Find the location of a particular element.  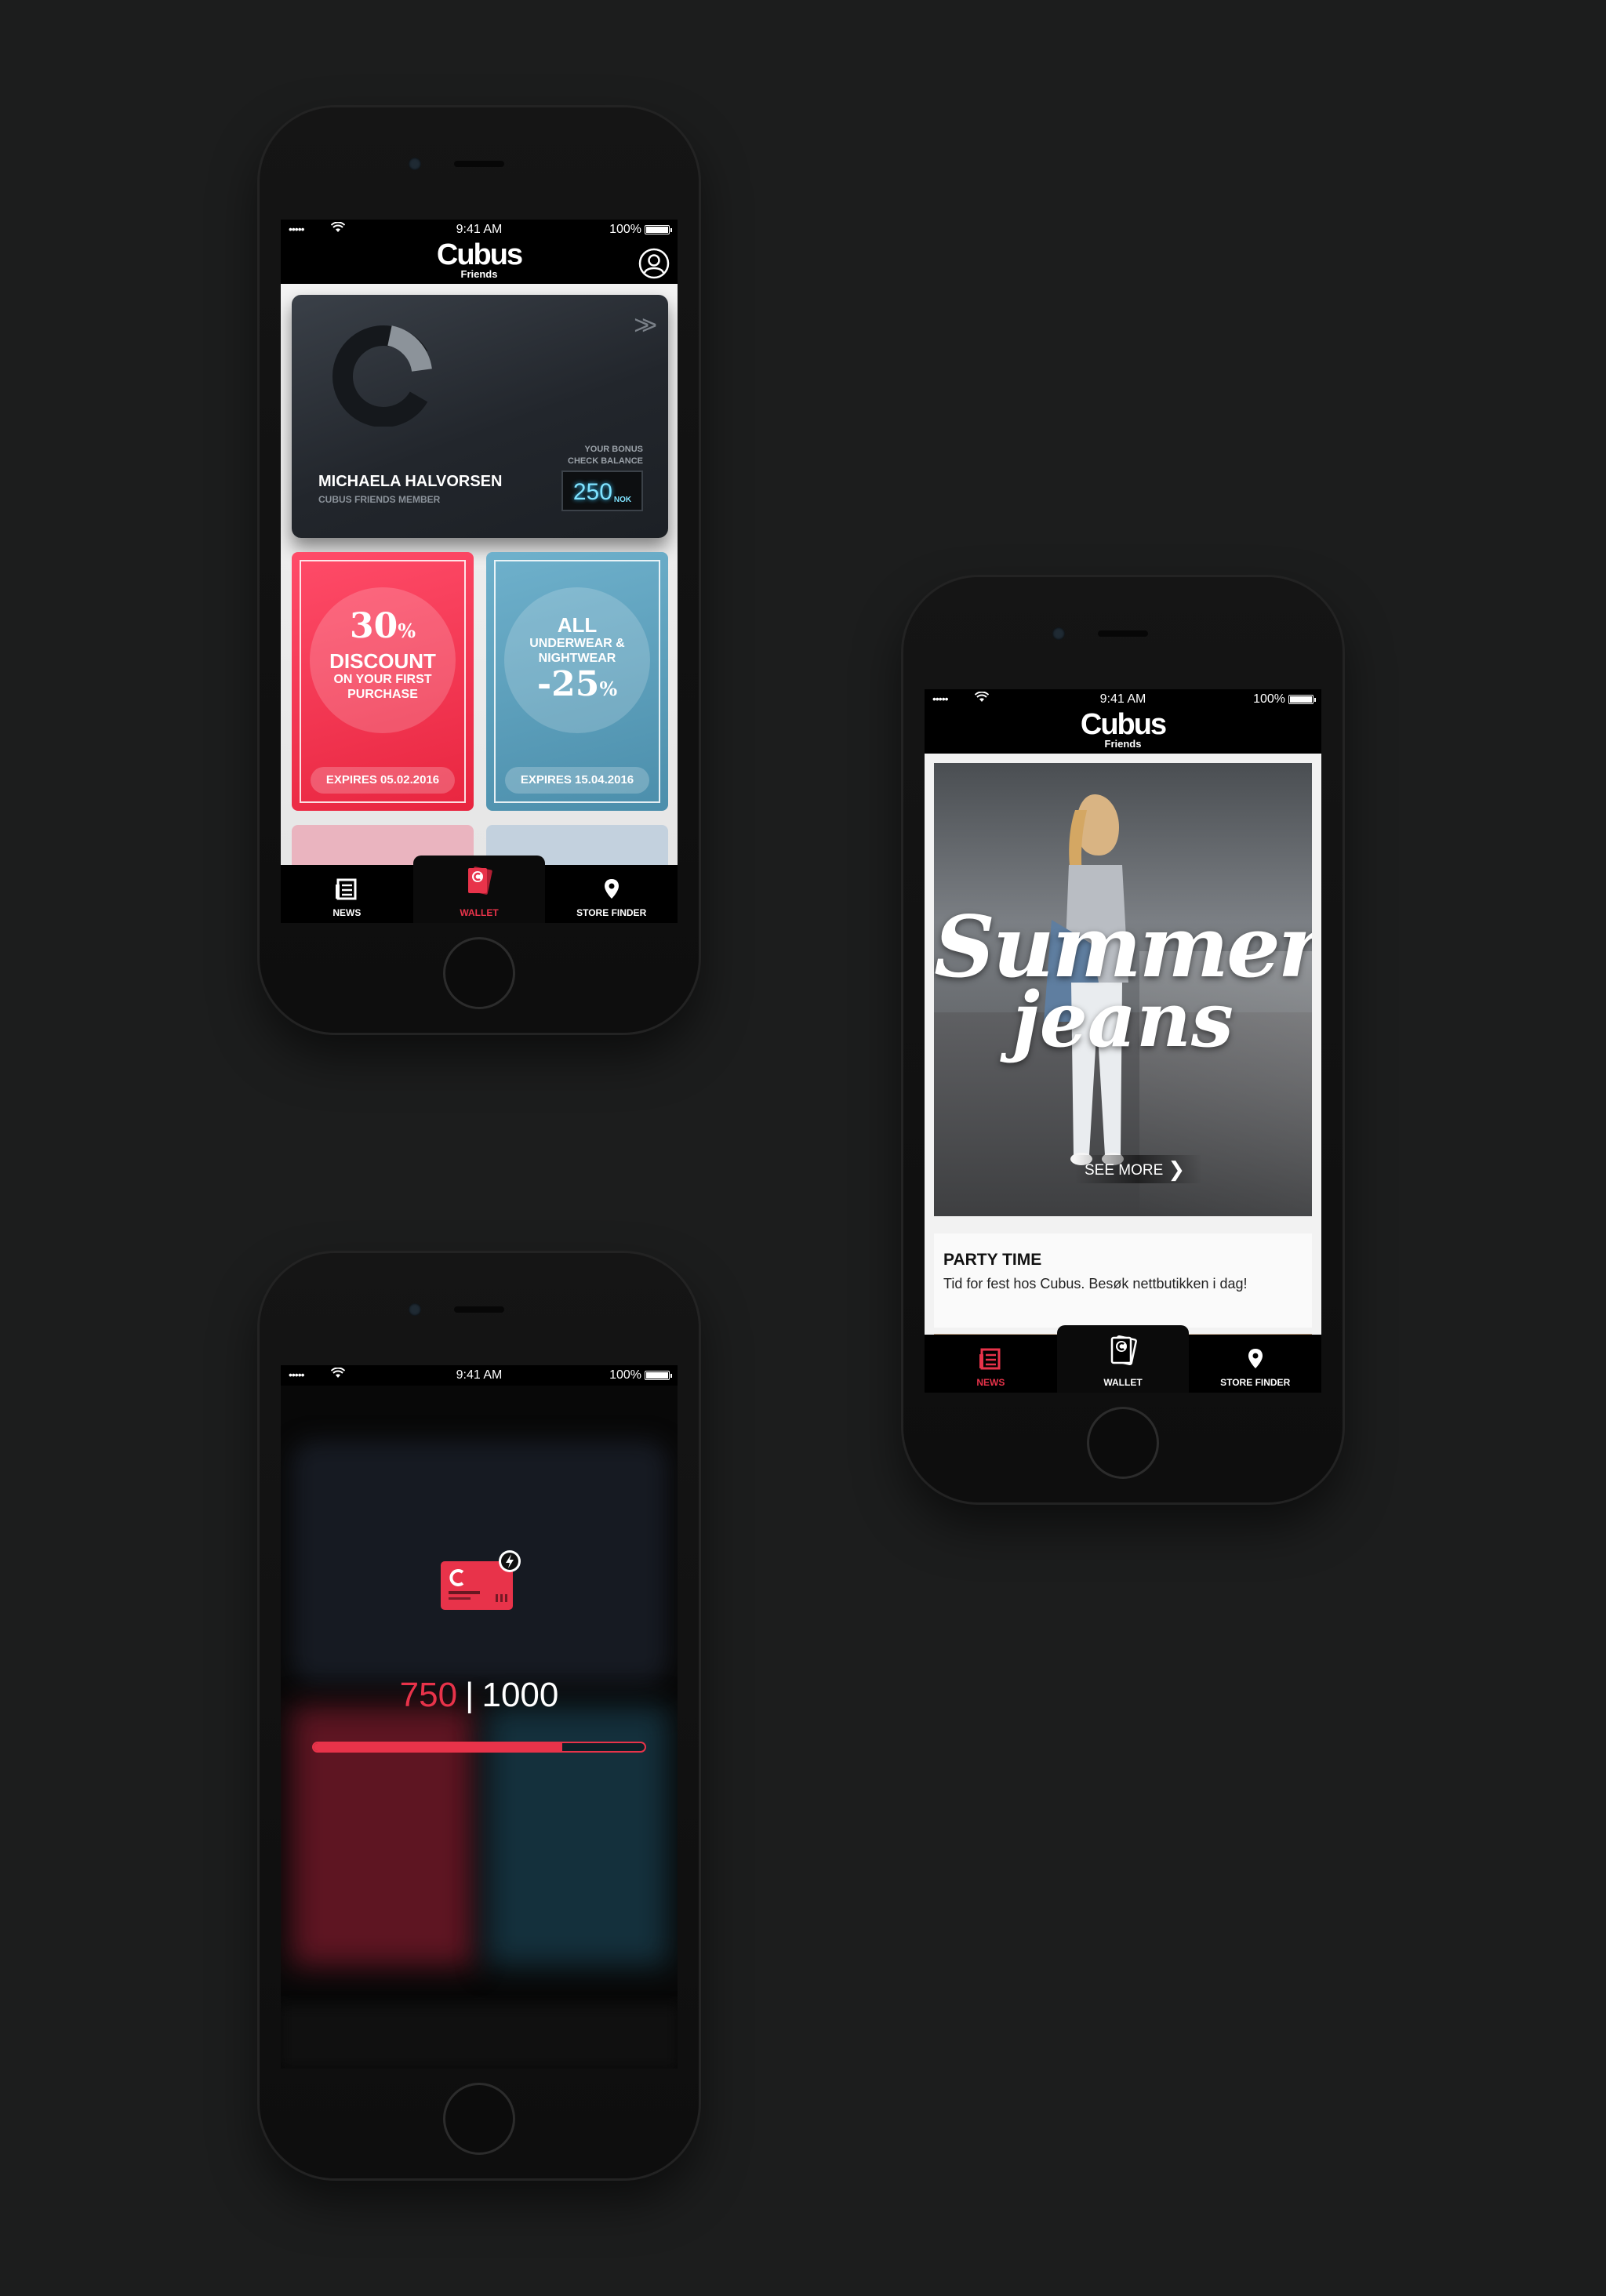

news-item-title: PARTY TIME is located at coordinates (992, 1260).